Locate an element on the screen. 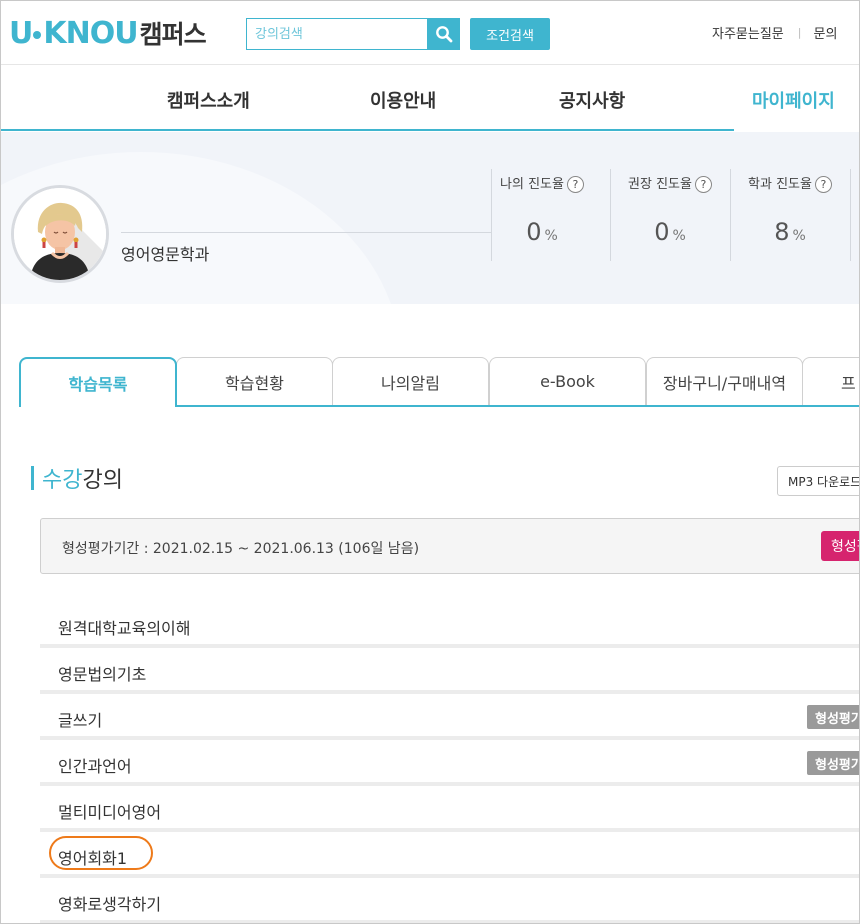 This screenshot has width=860, height=924. search-input is located at coordinates (337, 34).